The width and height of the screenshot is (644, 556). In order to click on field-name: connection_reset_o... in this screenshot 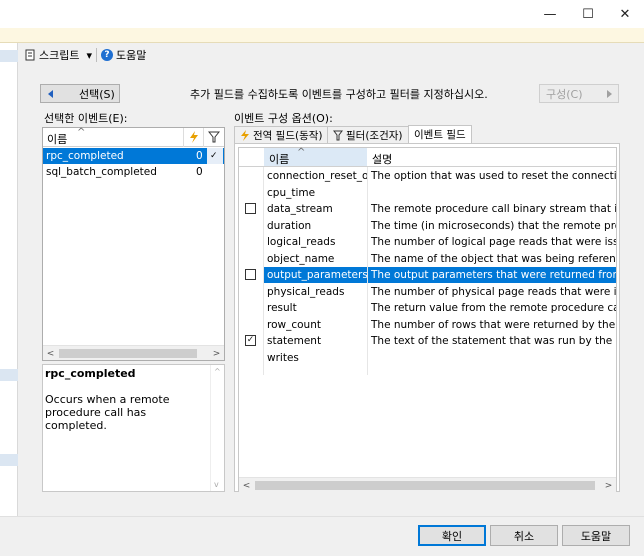, I will do `click(317, 176)`.